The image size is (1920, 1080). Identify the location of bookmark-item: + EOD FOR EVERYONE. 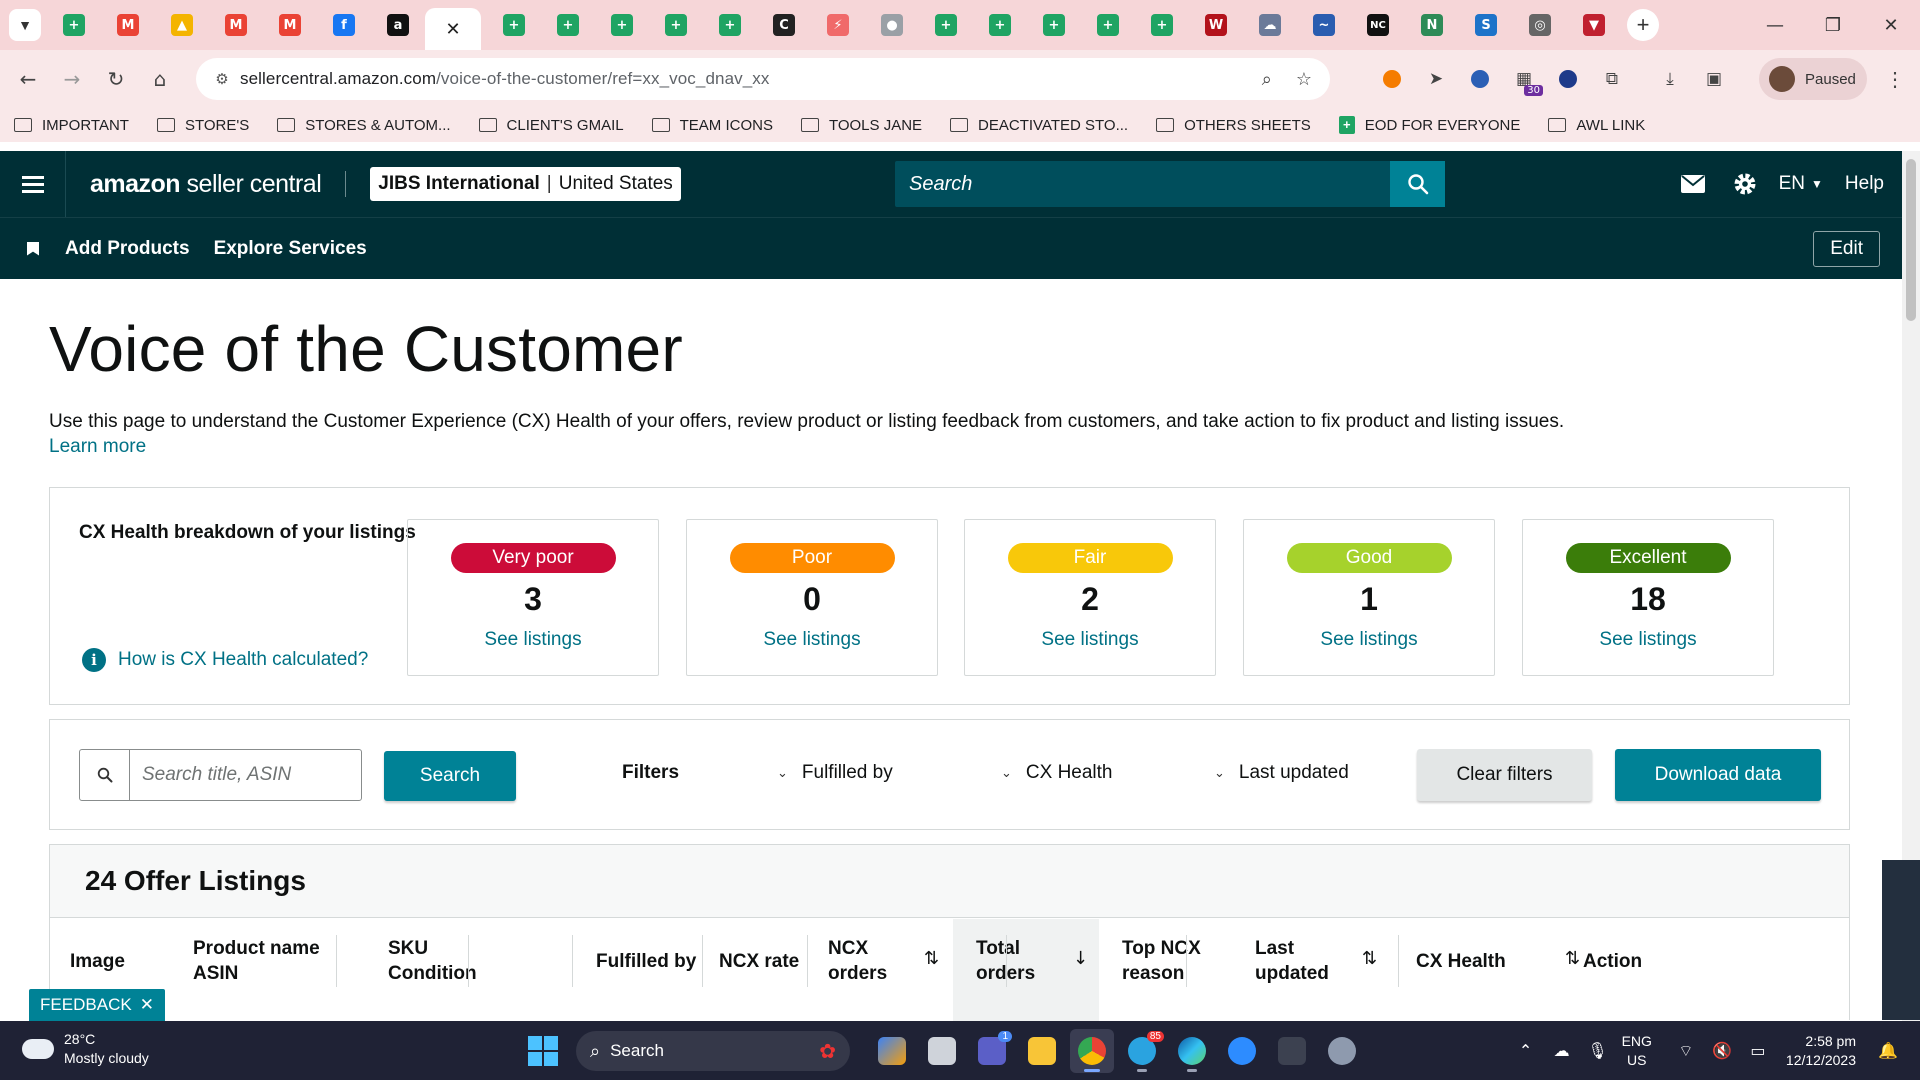
(1429, 125).